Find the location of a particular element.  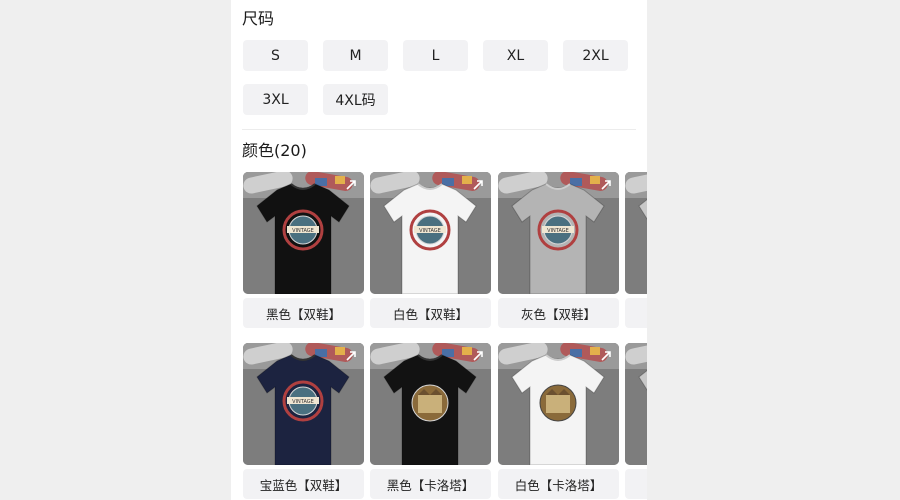

color-option-label: 黑色【卡洛塔】 is located at coordinates (430, 484).